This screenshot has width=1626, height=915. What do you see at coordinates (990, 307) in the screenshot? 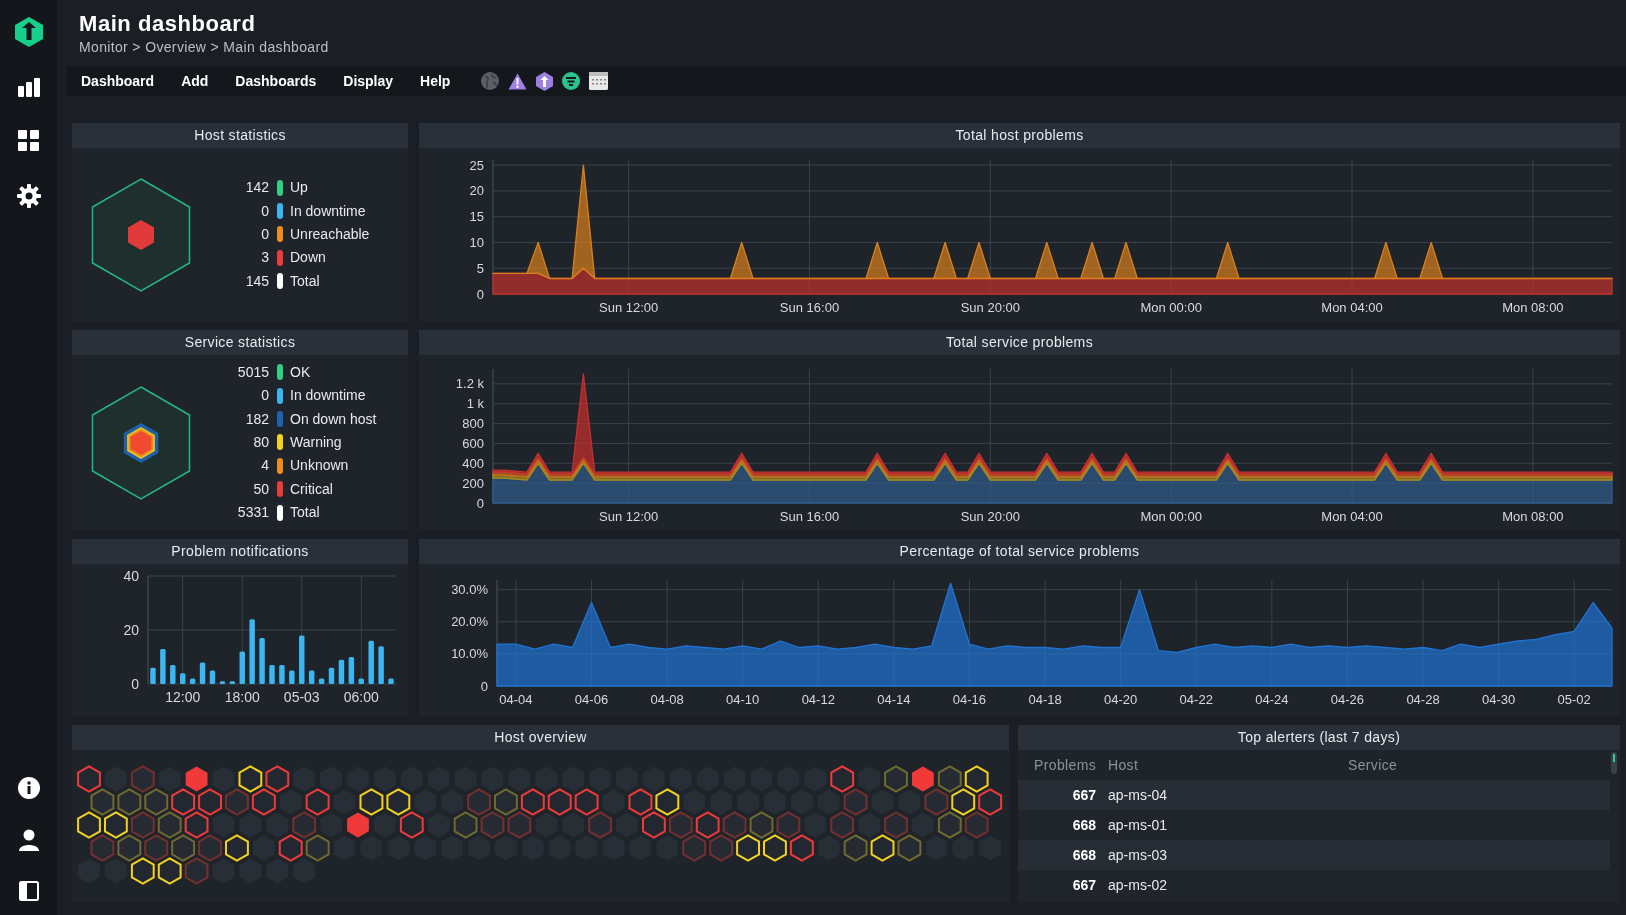
I see `axis-label: Sun 20:00` at bounding box center [990, 307].